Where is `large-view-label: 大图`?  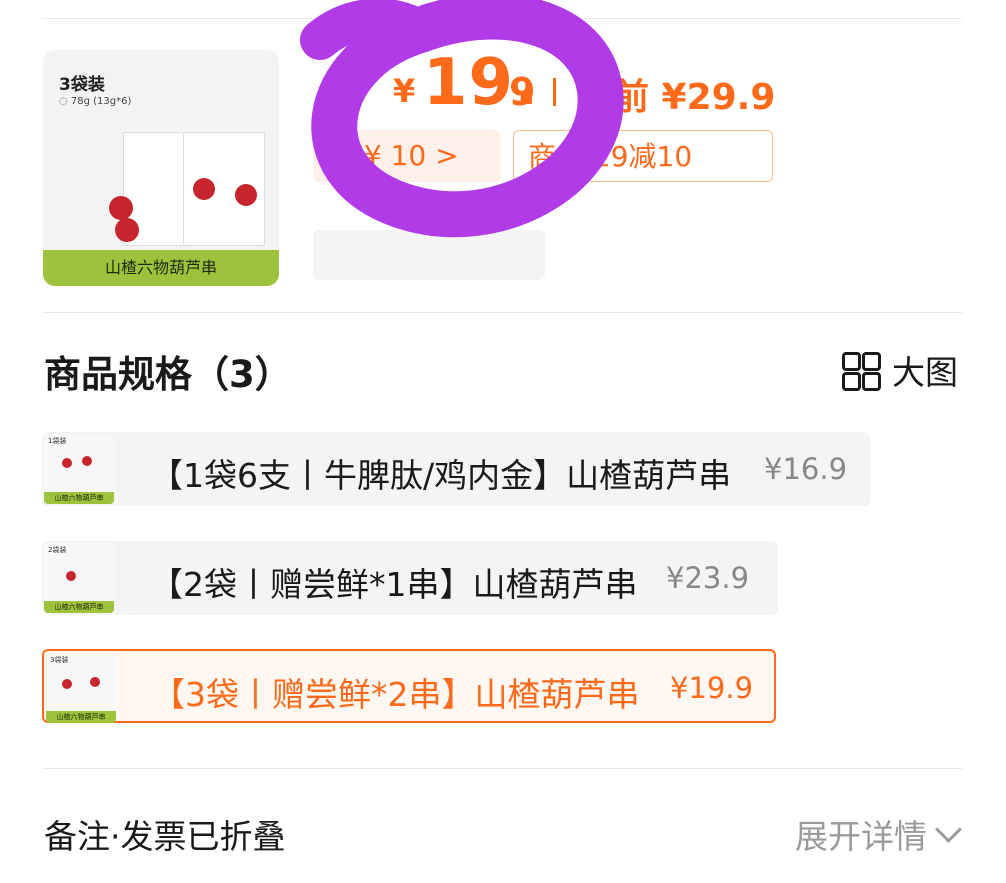 large-view-label: 大图 is located at coordinates (925, 372).